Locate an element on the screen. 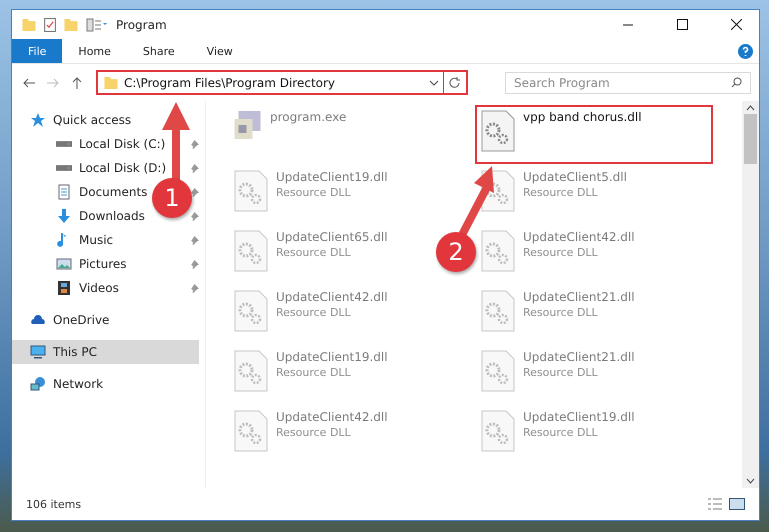 The height and width of the screenshot is (532, 769). file-item: program.exe is located at coordinates (290, 134).